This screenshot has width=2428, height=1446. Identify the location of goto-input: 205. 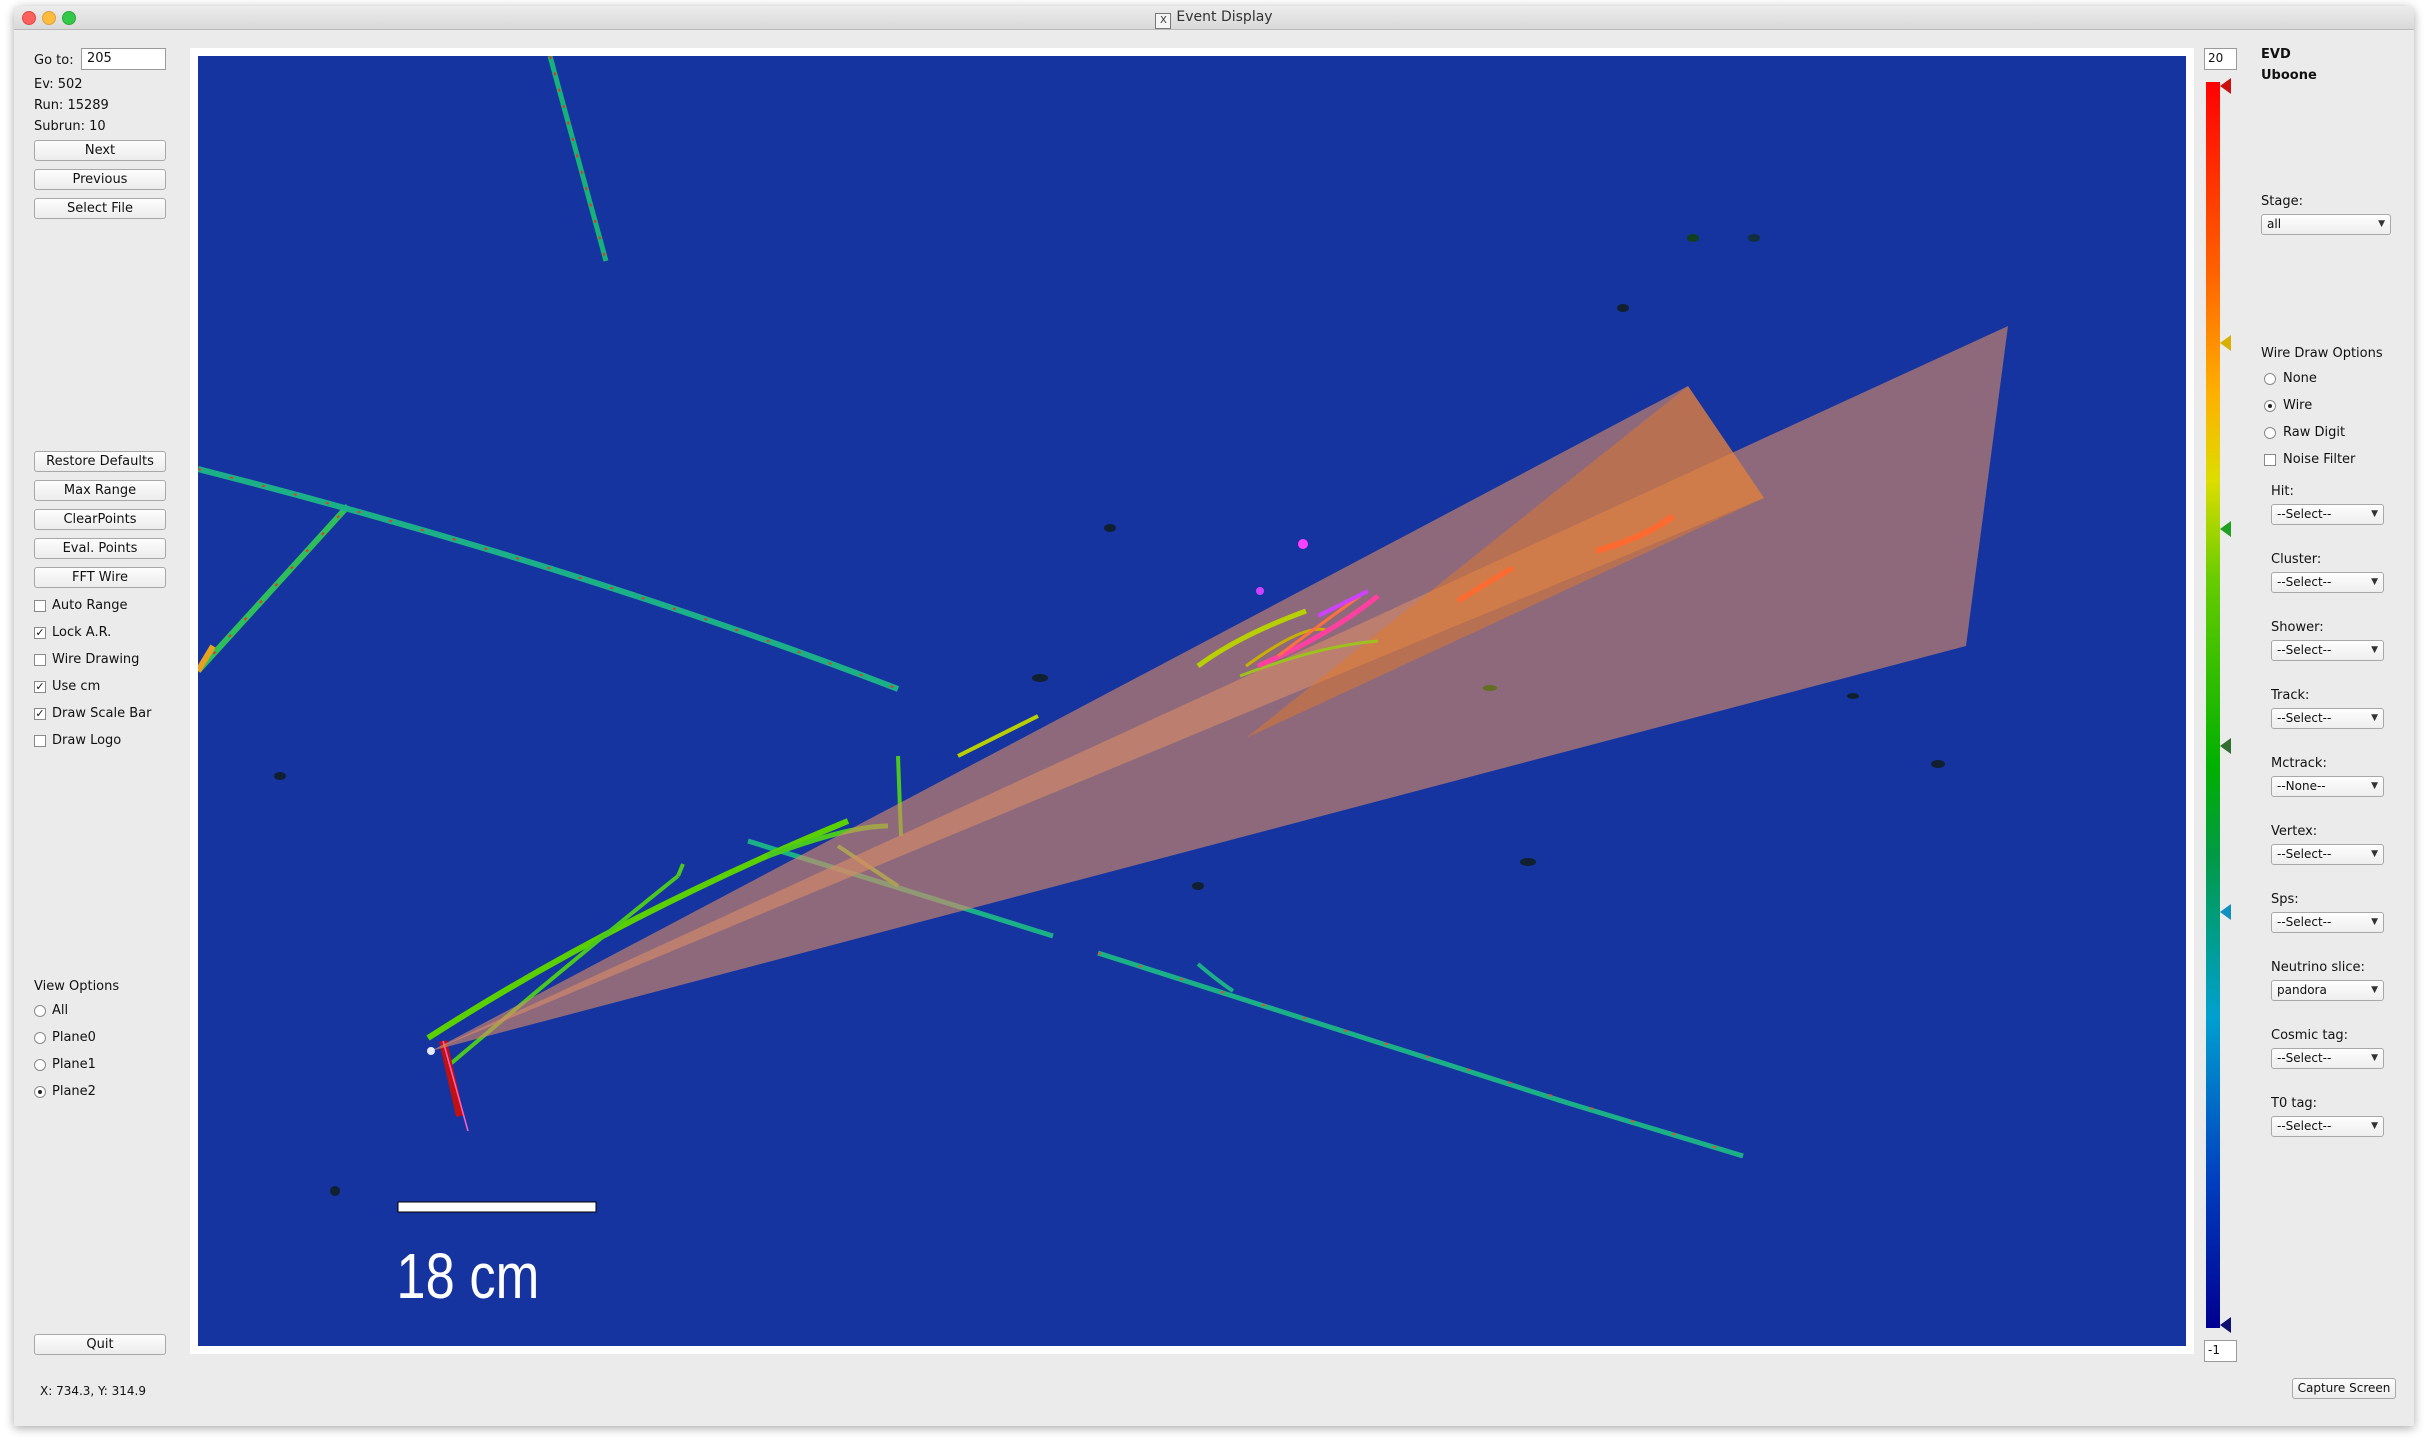
(123, 59).